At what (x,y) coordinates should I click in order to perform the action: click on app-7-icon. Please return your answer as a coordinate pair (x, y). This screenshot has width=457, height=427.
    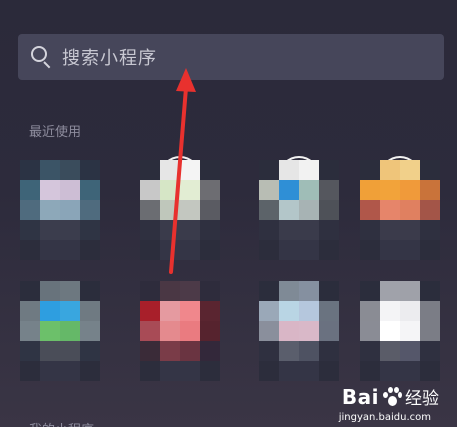
    Looking at the image, I should click on (299, 335).